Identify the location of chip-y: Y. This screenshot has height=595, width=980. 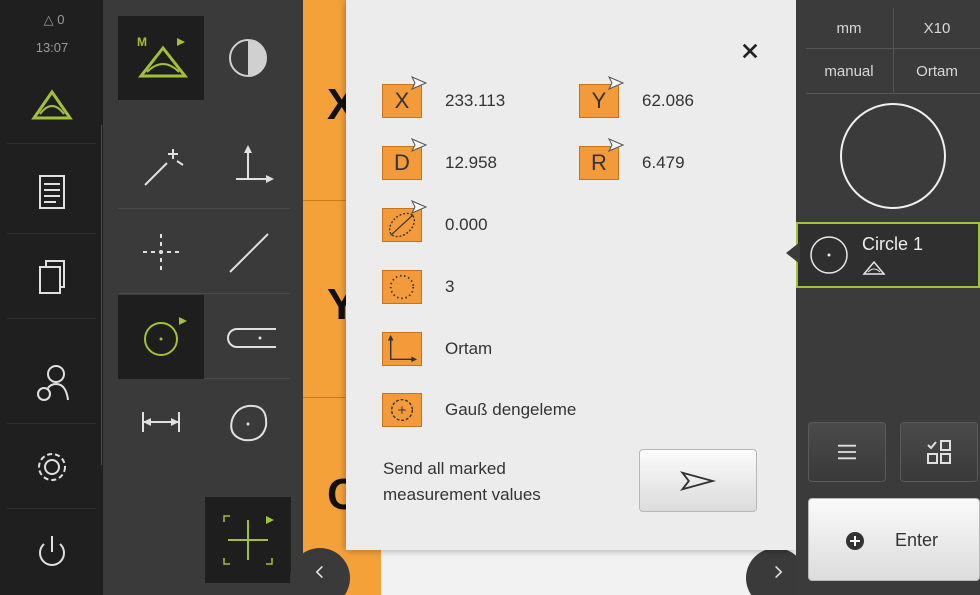
(601, 97).